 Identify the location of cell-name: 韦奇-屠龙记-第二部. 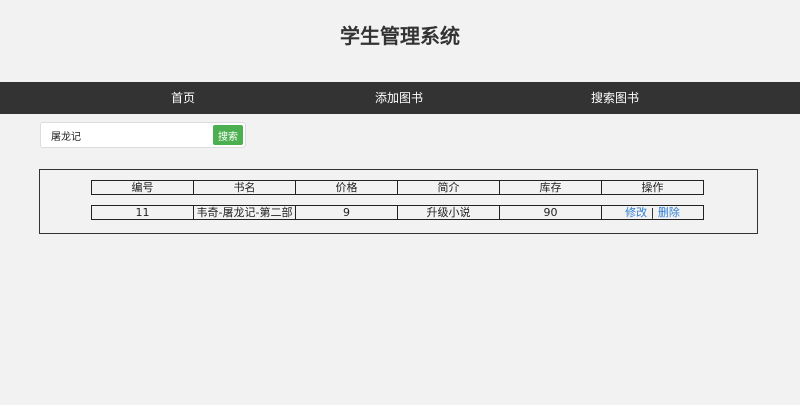
(245, 212).